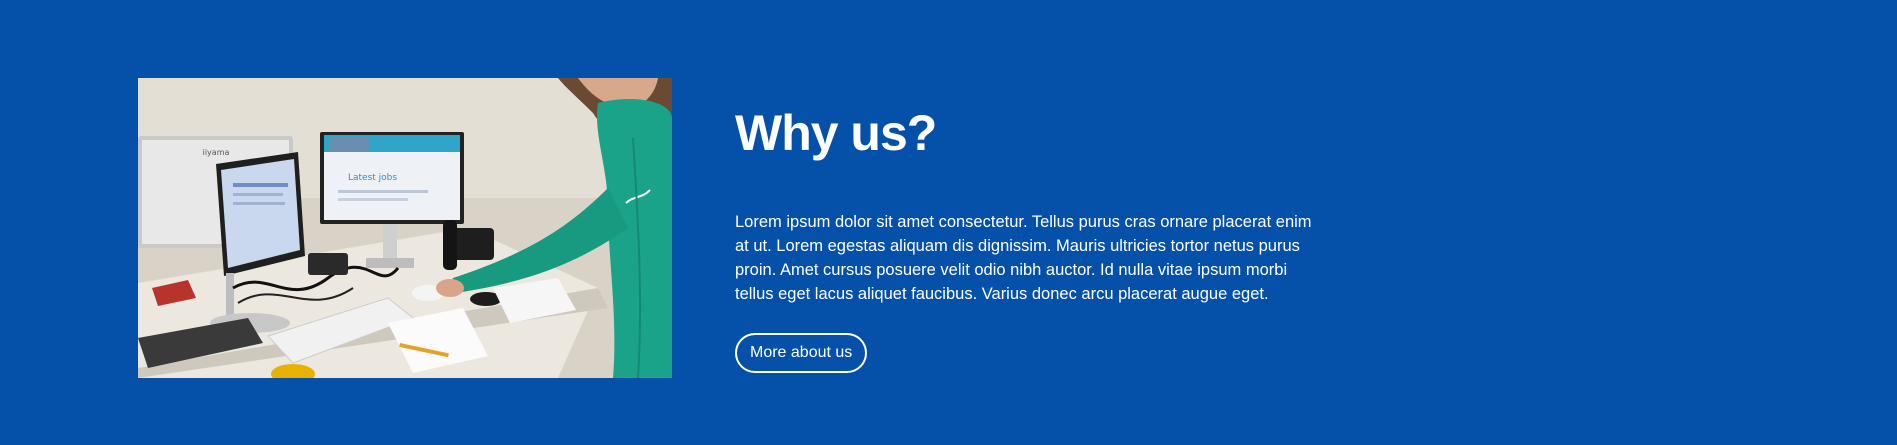 The image size is (1897, 445). Describe the element at coordinates (836, 133) in the screenshot. I see `section-heading: Why us?` at that location.